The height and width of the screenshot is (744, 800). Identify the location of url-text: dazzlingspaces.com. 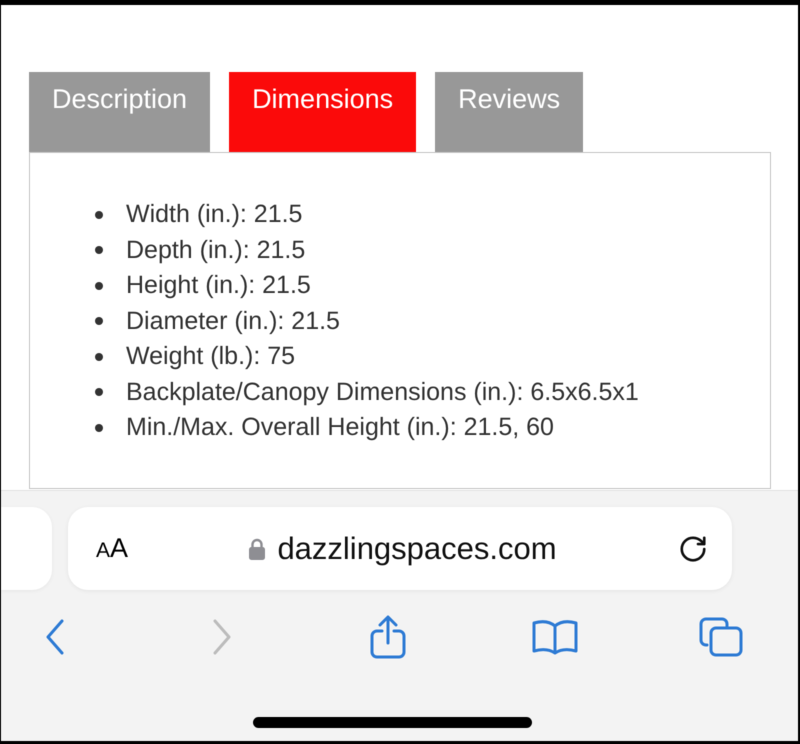
(417, 549).